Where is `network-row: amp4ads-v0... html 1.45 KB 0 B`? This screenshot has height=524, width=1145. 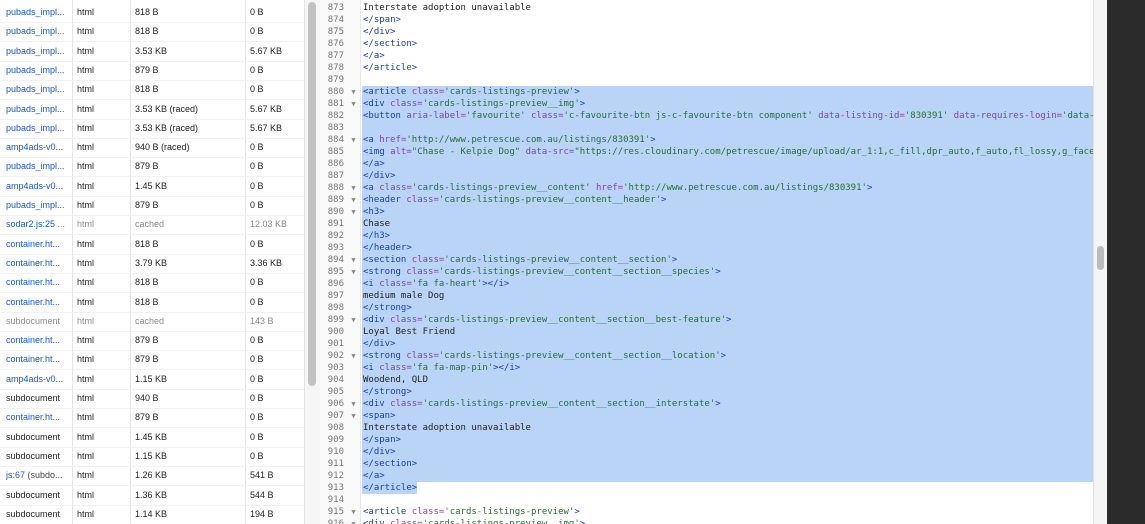
network-row: amp4ads-v0... html 1.45 KB 0 B is located at coordinates (152, 187).